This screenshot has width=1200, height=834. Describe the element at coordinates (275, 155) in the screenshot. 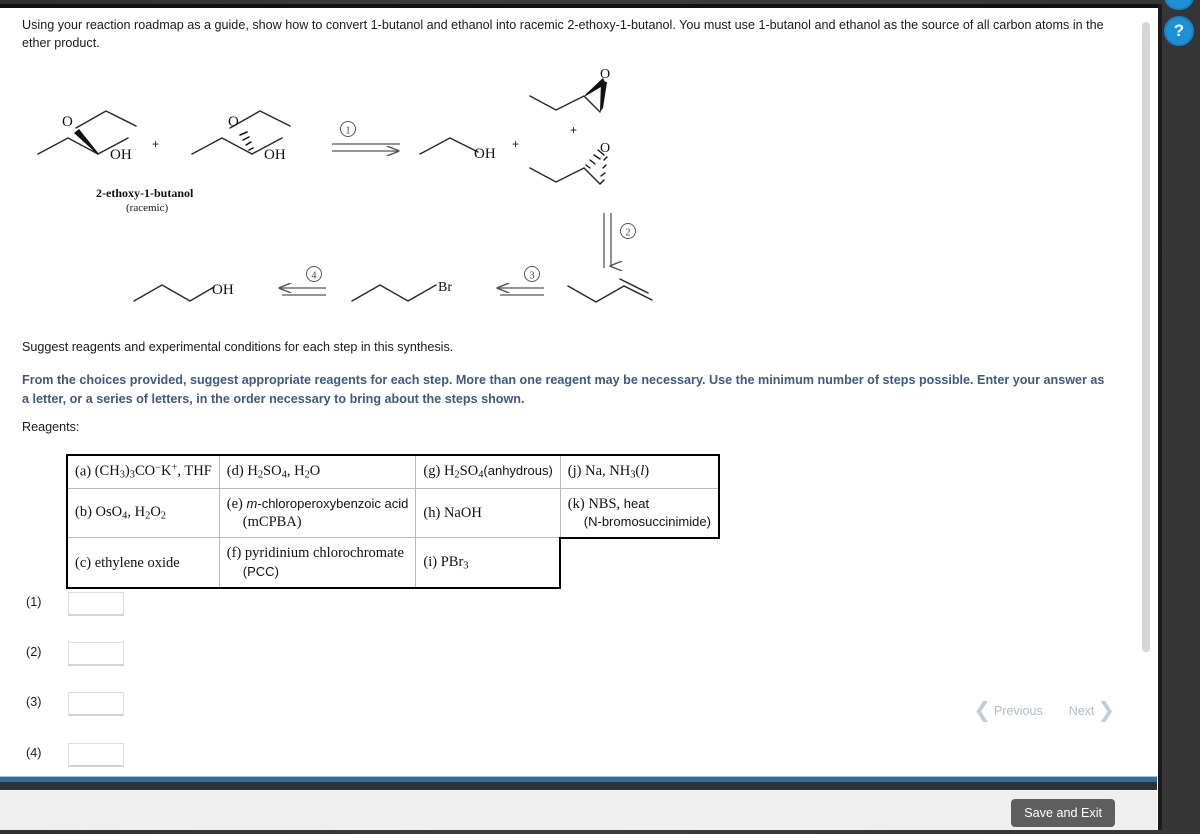

I see `atom-label-oh-2: OH` at that location.